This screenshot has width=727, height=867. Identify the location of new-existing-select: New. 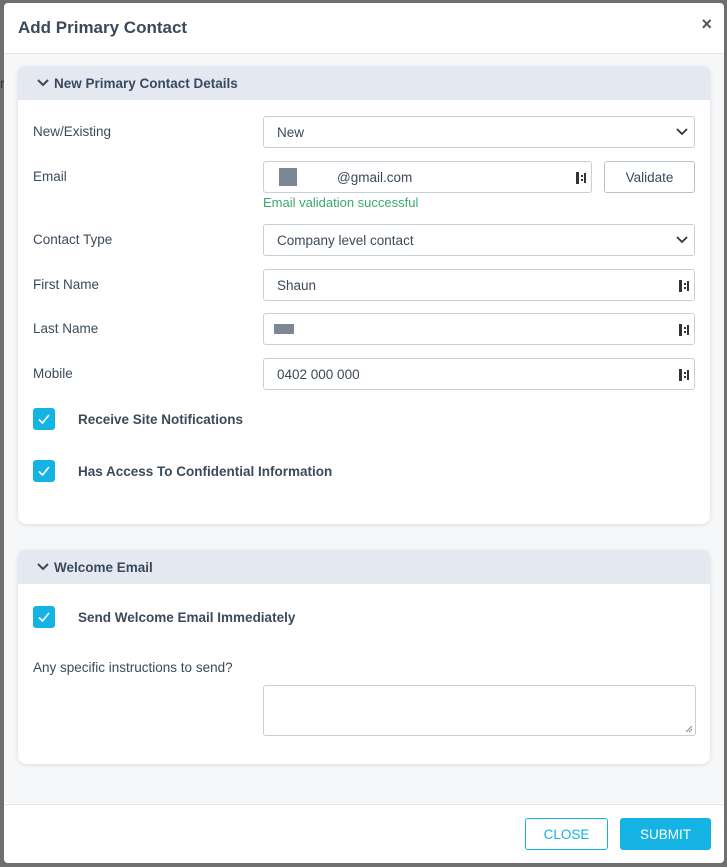
(479, 132).